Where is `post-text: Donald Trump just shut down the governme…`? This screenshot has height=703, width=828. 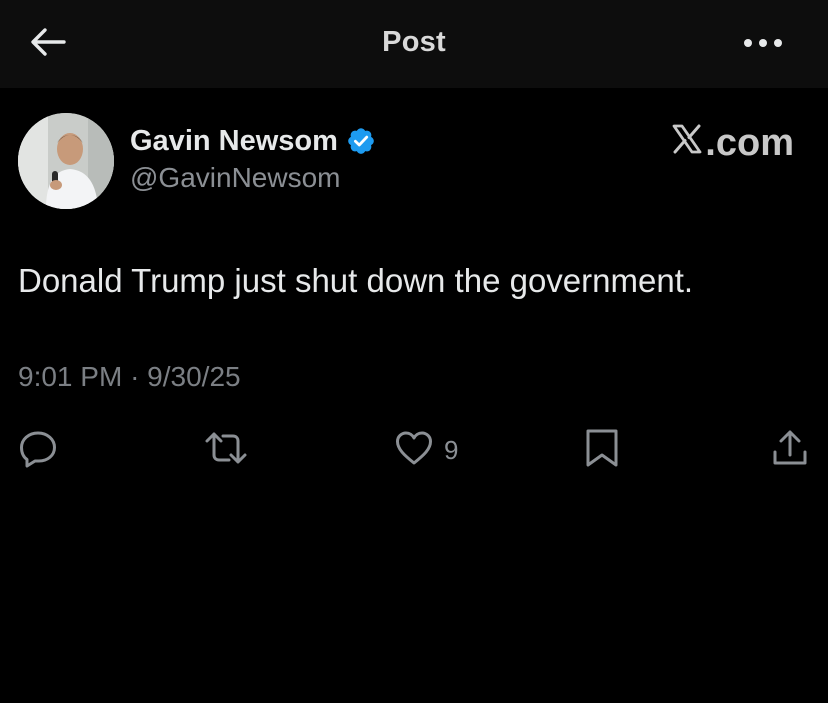 post-text: Donald Trump just shut down the governme… is located at coordinates (356, 280).